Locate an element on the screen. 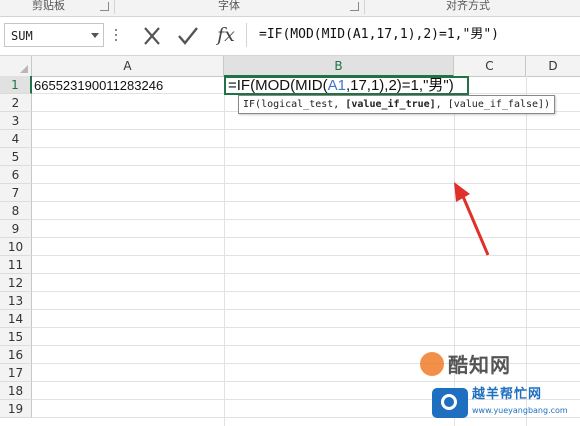 This screenshot has height=426, width=580. row-header-9: 9 is located at coordinates (16, 229).